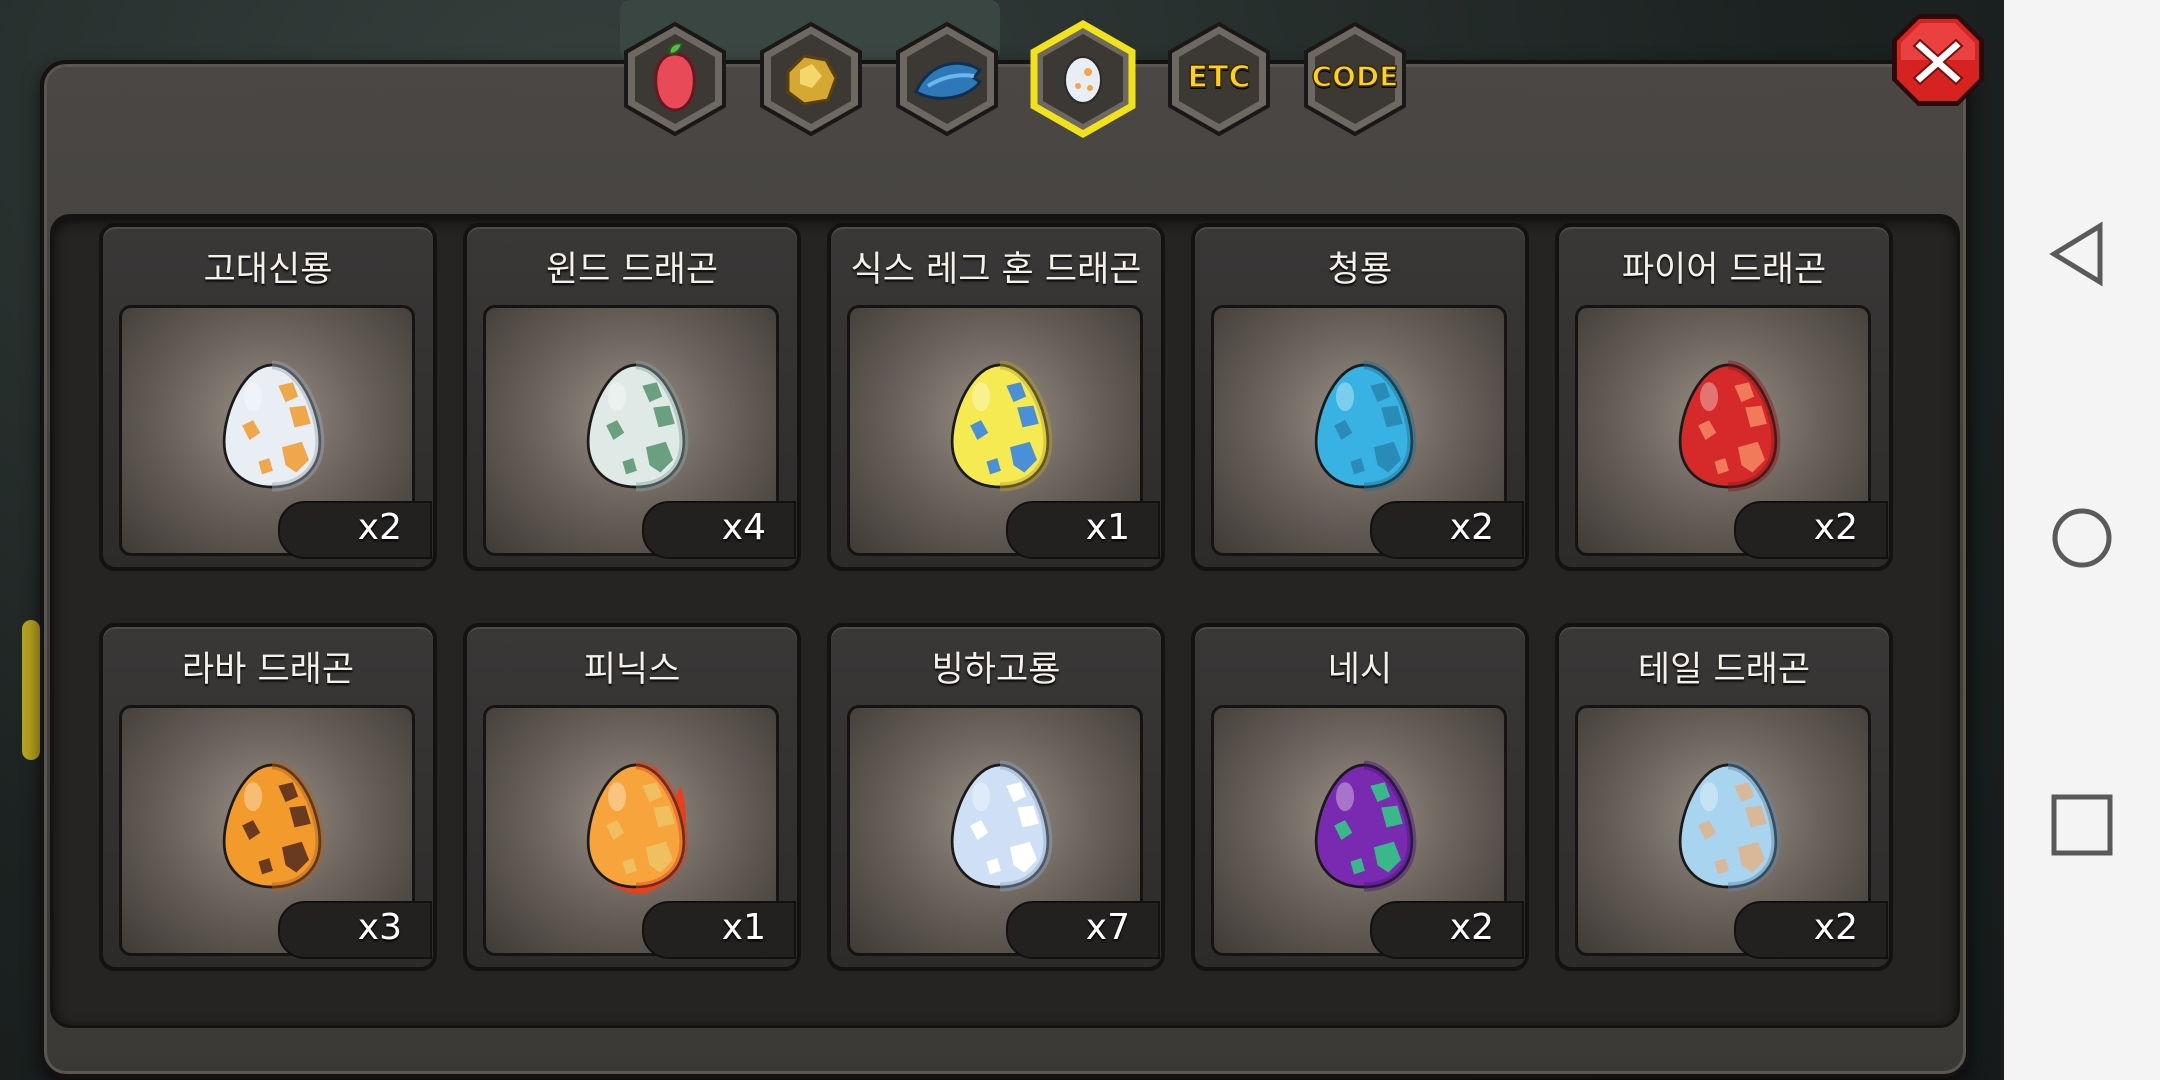 This screenshot has height=1080, width=2160. I want to click on egg-slot: x7, so click(1003, 832).